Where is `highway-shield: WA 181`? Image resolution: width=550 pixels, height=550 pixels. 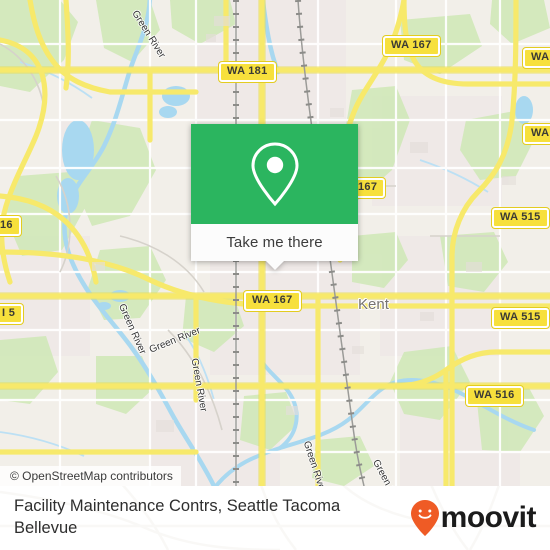 highway-shield: WA 181 is located at coordinates (247, 72).